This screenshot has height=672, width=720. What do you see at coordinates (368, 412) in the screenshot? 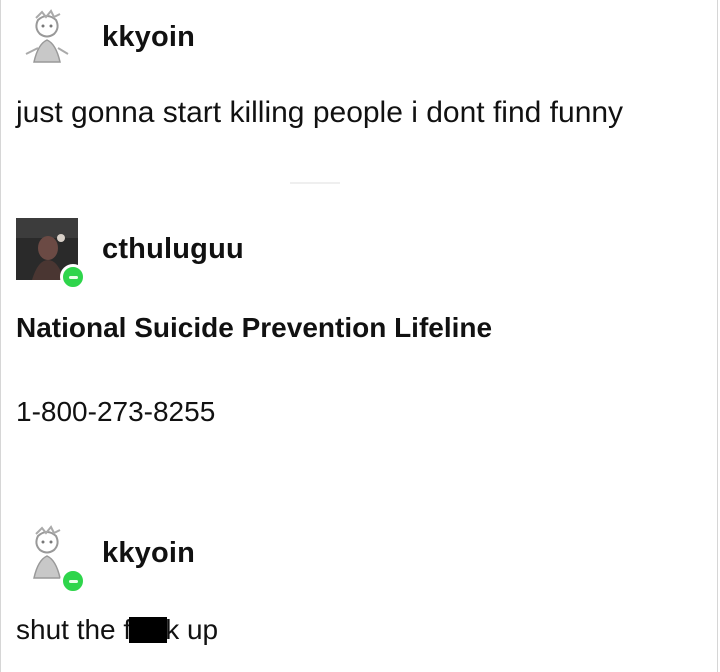
I see `phone-number: 1-800-273-8255` at bounding box center [368, 412].